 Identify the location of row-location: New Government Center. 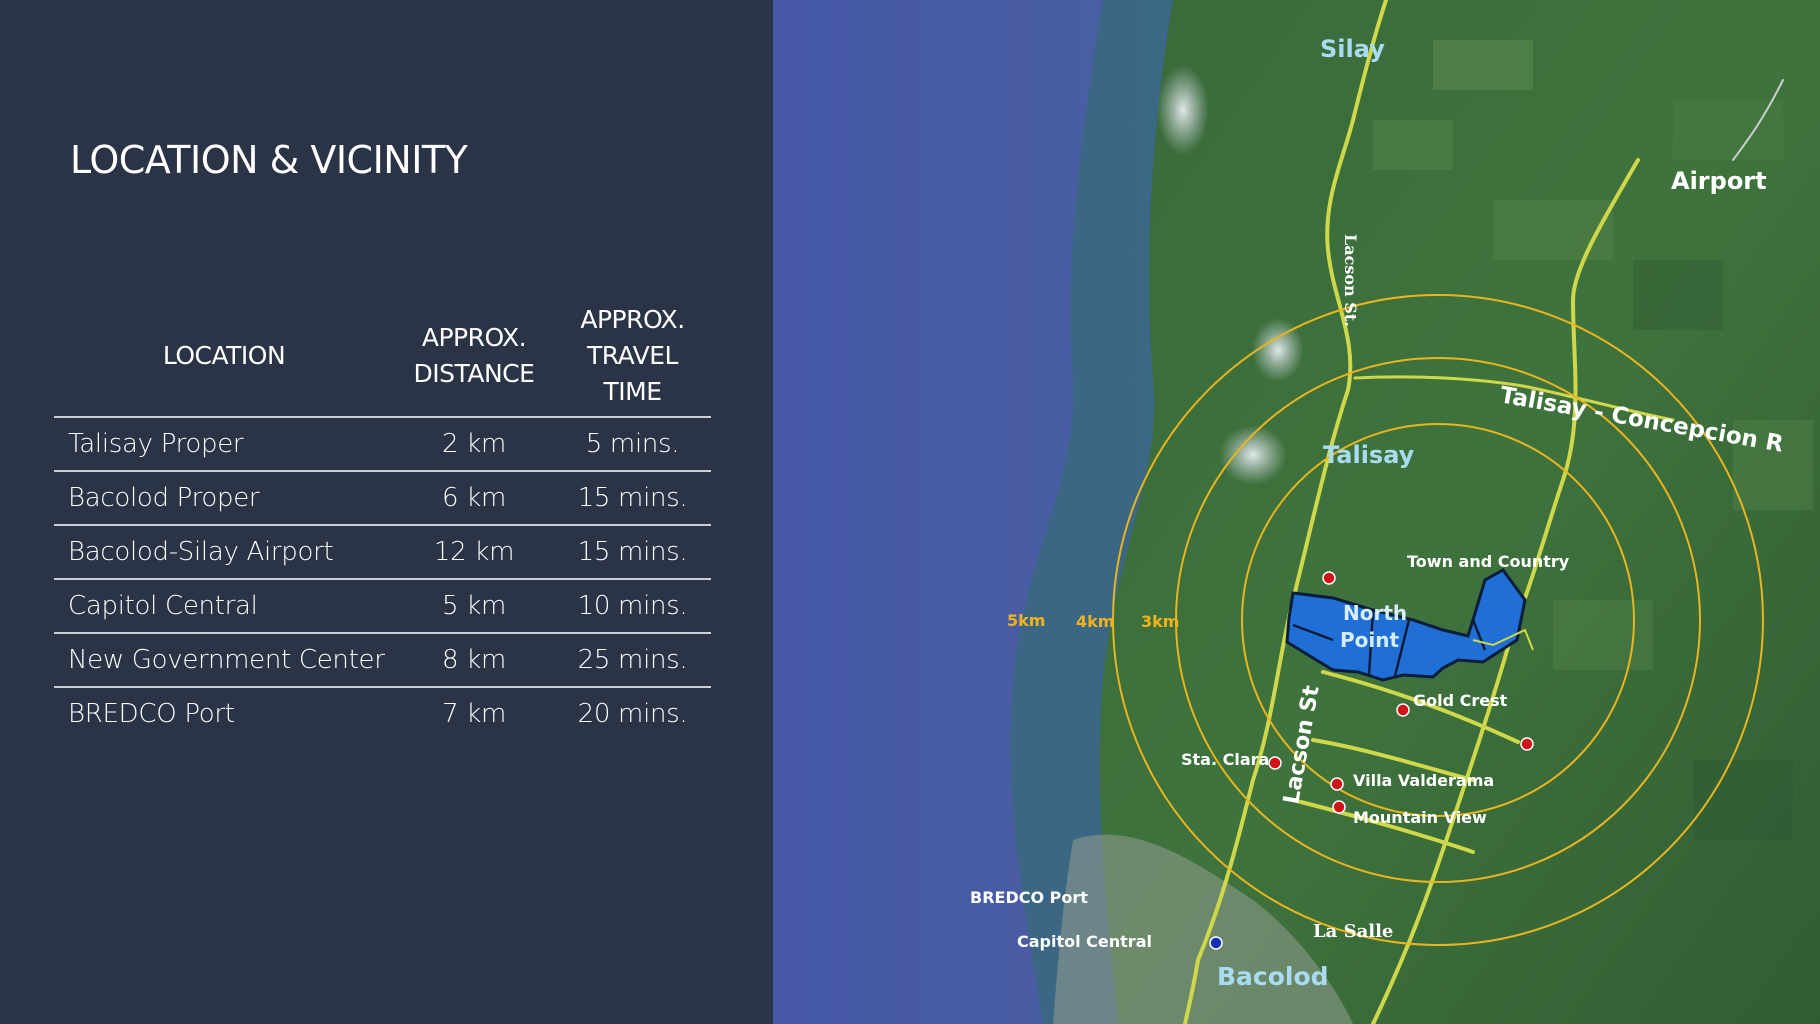
(224, 660).